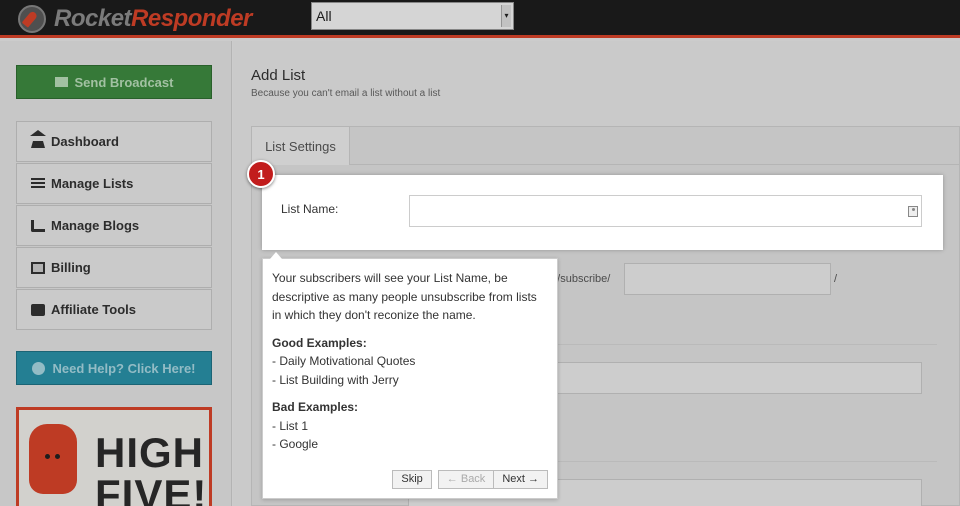 This screenshot has height=506, width=960. What do you see at coordinates (412, 479) in the screenshot?
I see `skip-button: Skip` at bounding box center [412, 479].